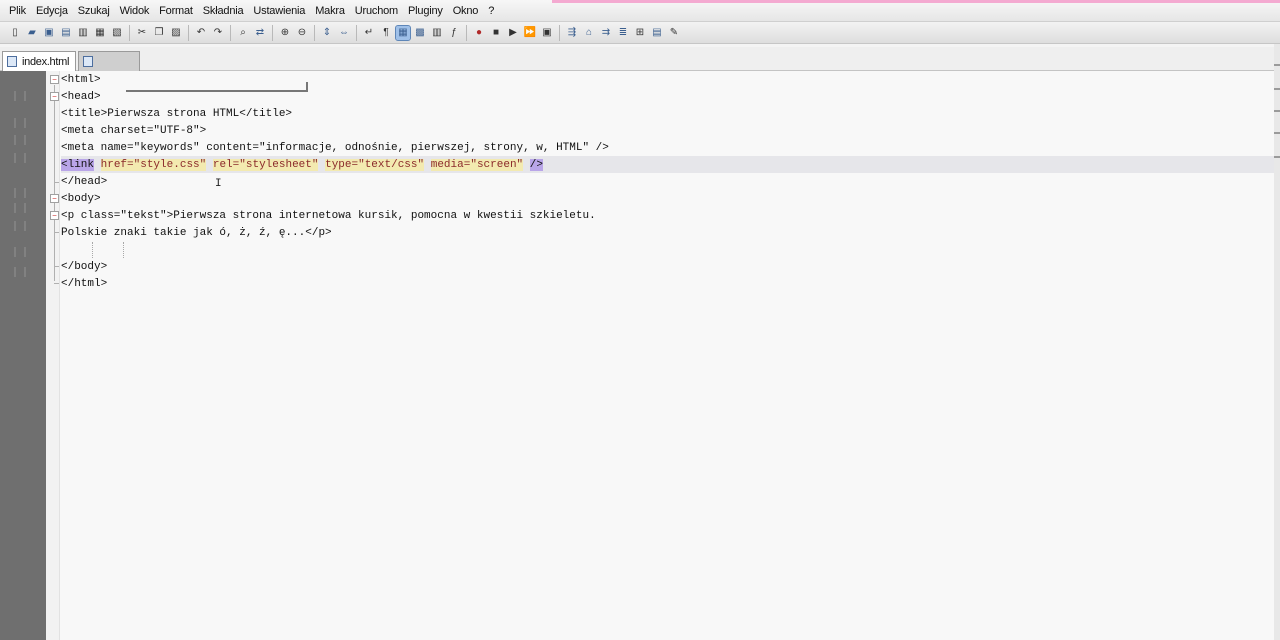 The width and height of the screenshot is (1280, 640). What do you see at coordinates (81, 199) in the screenshot?
I see `code-line: <body>` at bounding box center [81, 199].